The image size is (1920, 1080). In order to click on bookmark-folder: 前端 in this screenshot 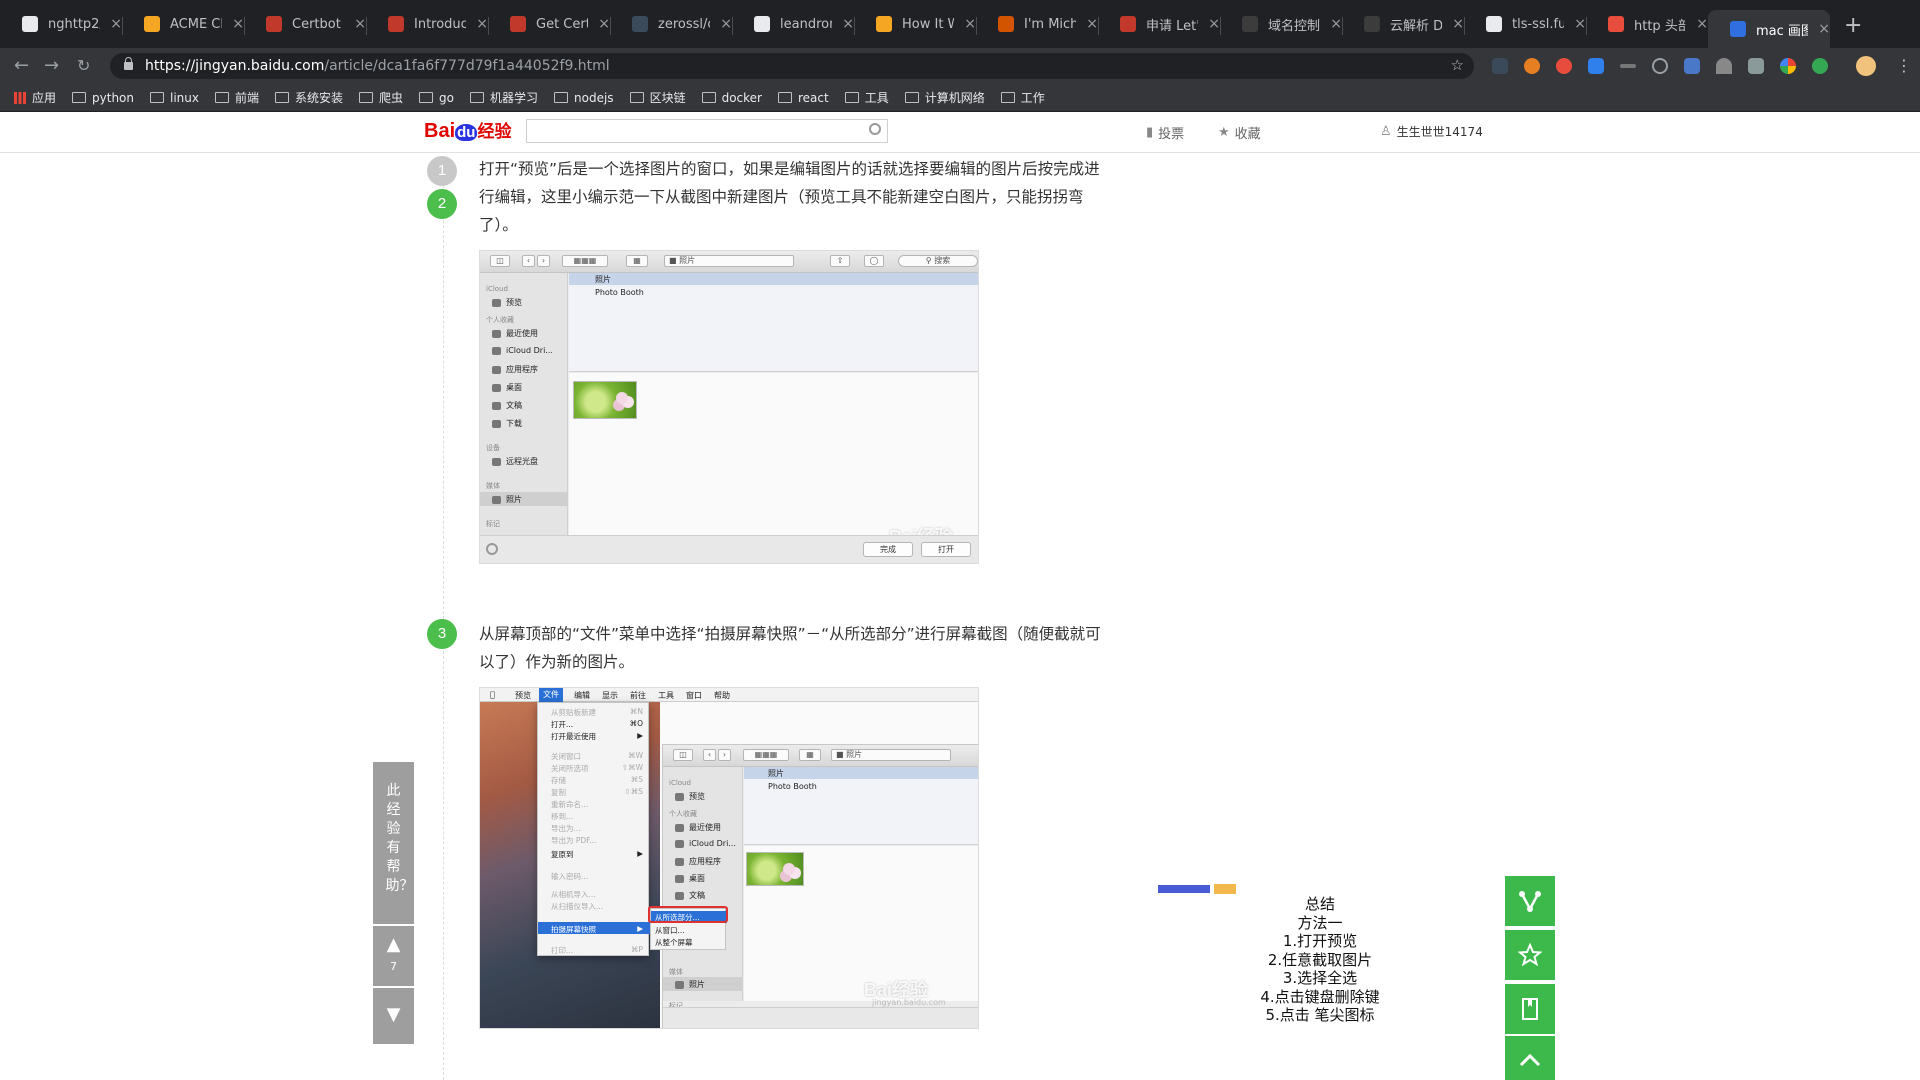, I will do `click(236, 97)`.